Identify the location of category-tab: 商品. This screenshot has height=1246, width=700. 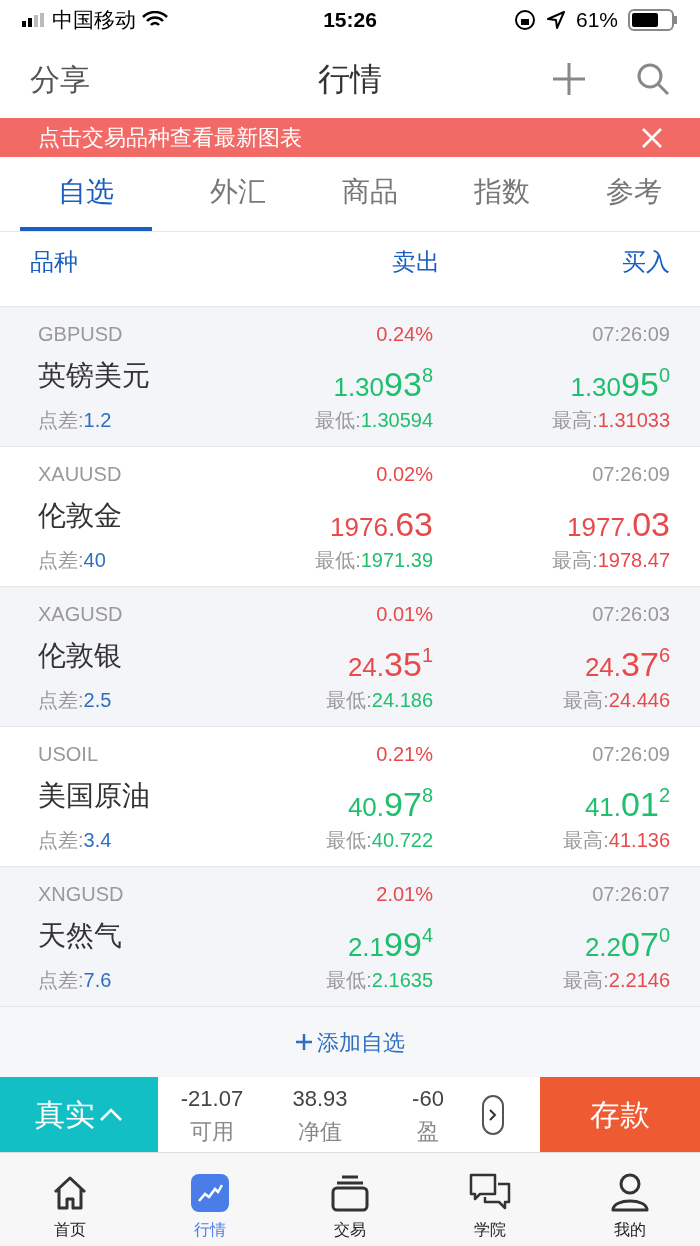
(370, 194).